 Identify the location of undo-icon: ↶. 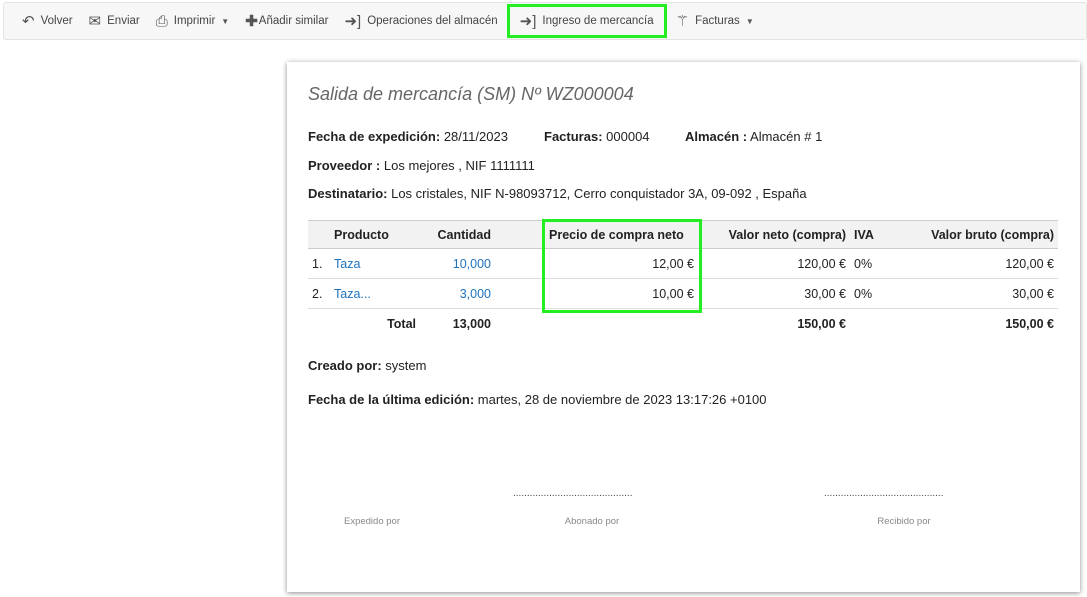
(28, 21).